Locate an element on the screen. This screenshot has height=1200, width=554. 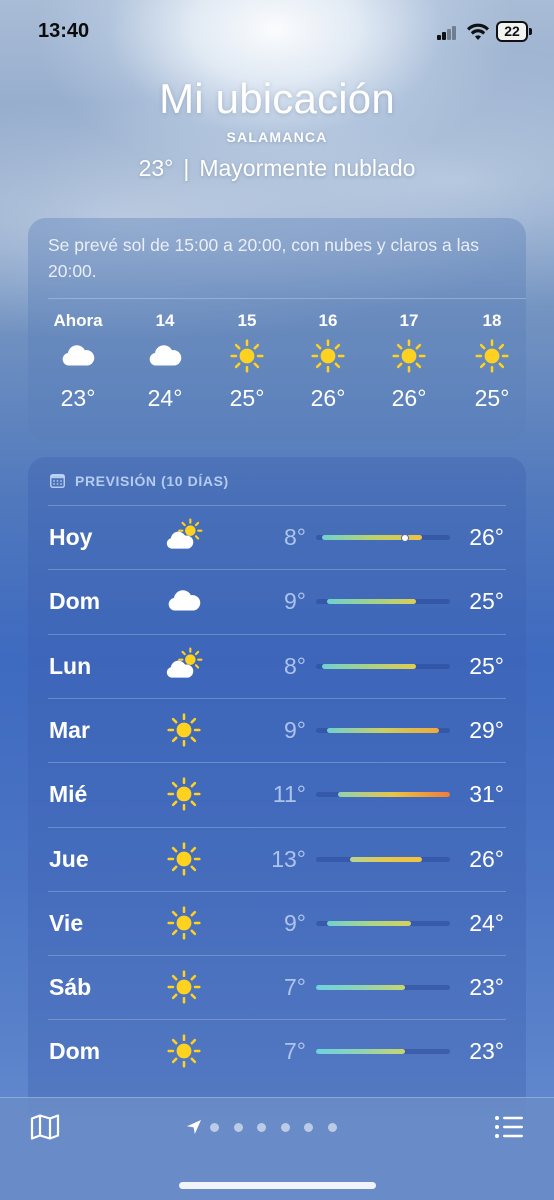
daily-row: Dom 7° 23° is located at coordinates (277, 1051).